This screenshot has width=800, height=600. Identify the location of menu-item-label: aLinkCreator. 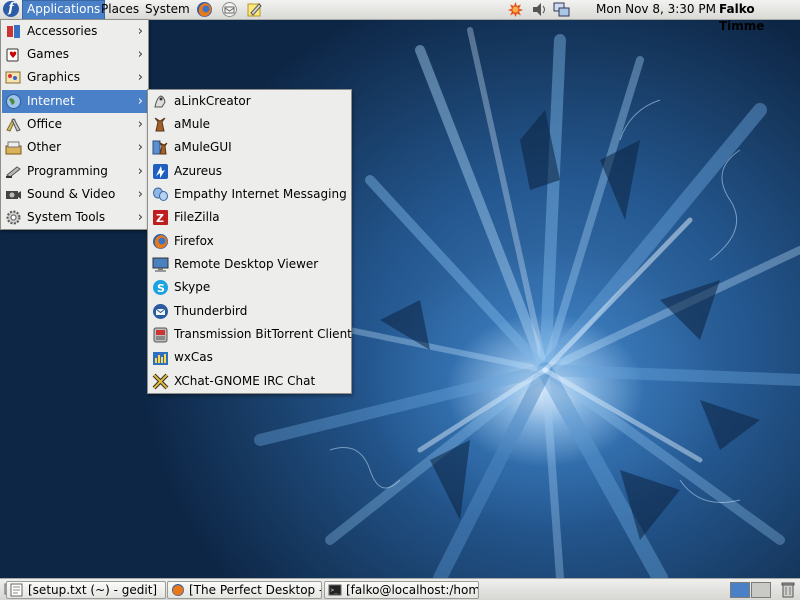
(212, 101).